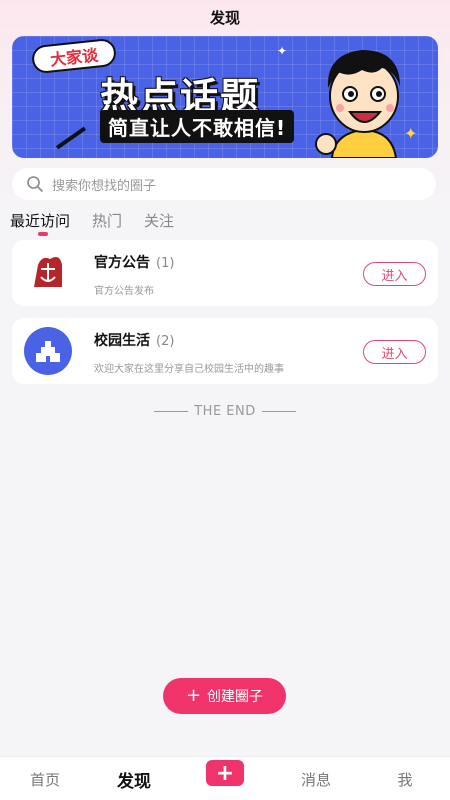  I want to click on tab-label: 热门, so click(107, 221).